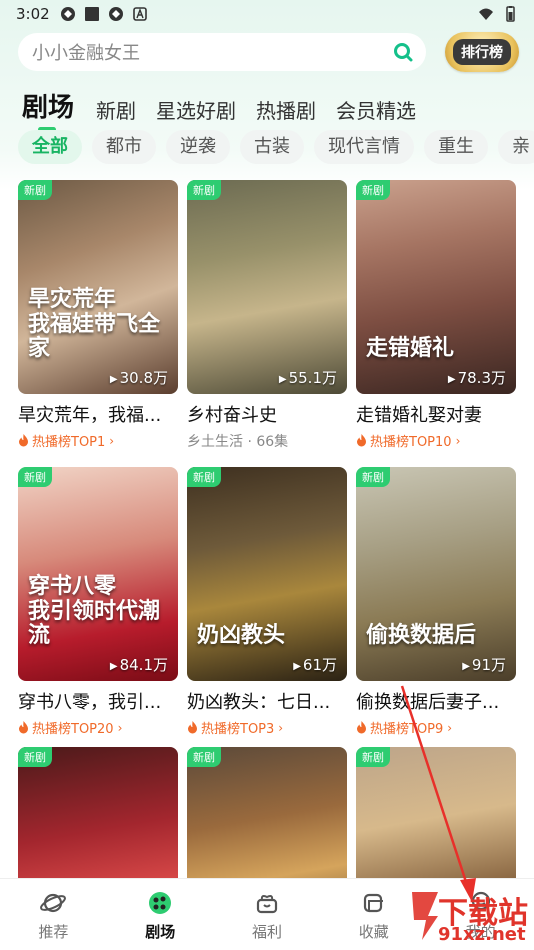 The image size is (534, 950). I want to click on square-notification-icon, so click(92, 14).